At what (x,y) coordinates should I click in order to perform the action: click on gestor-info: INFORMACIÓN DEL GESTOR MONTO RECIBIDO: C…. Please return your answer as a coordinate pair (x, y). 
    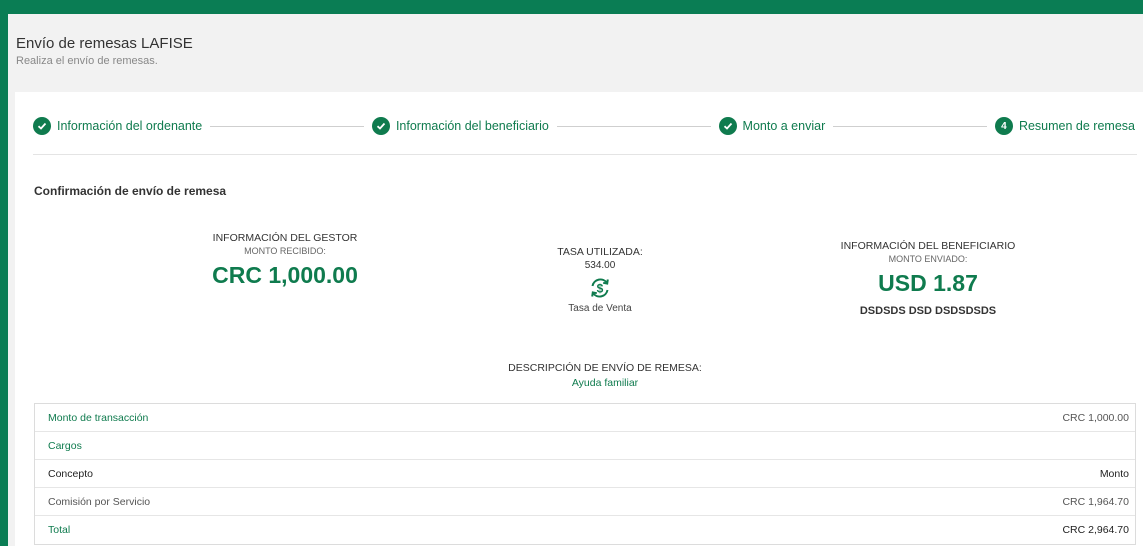
    Looking at the image, I should click on (285, 260).